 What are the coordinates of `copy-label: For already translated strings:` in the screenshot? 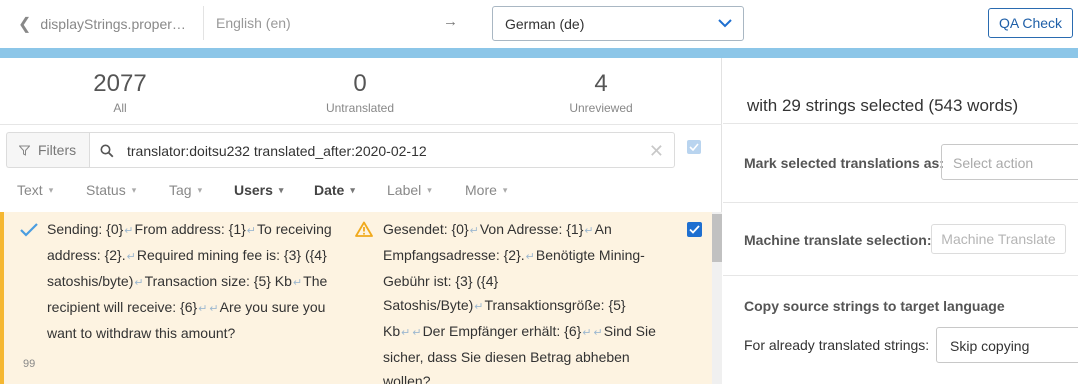 It's located at (837, 345).